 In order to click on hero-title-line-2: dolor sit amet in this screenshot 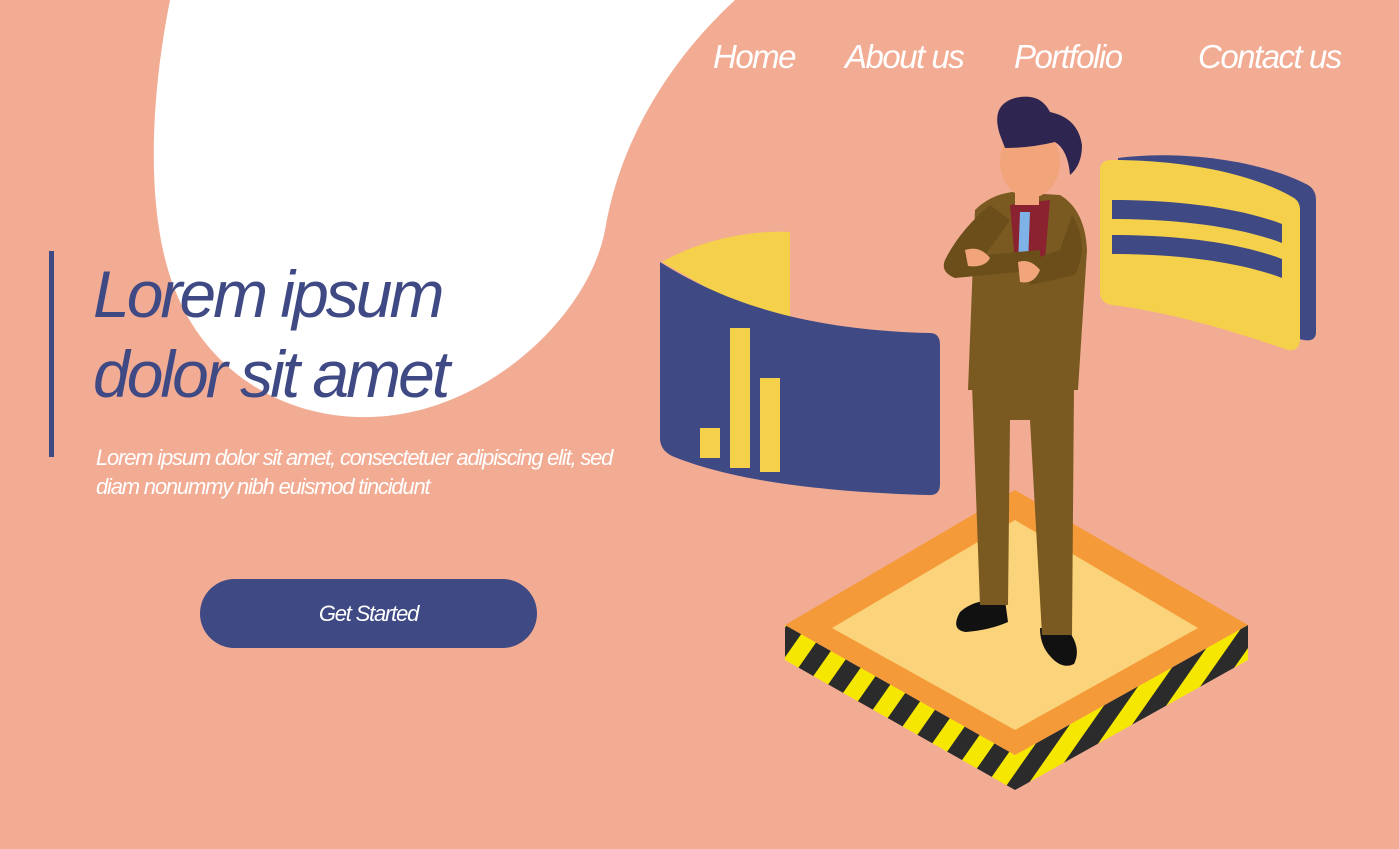, I will do `click(271, 374)`.